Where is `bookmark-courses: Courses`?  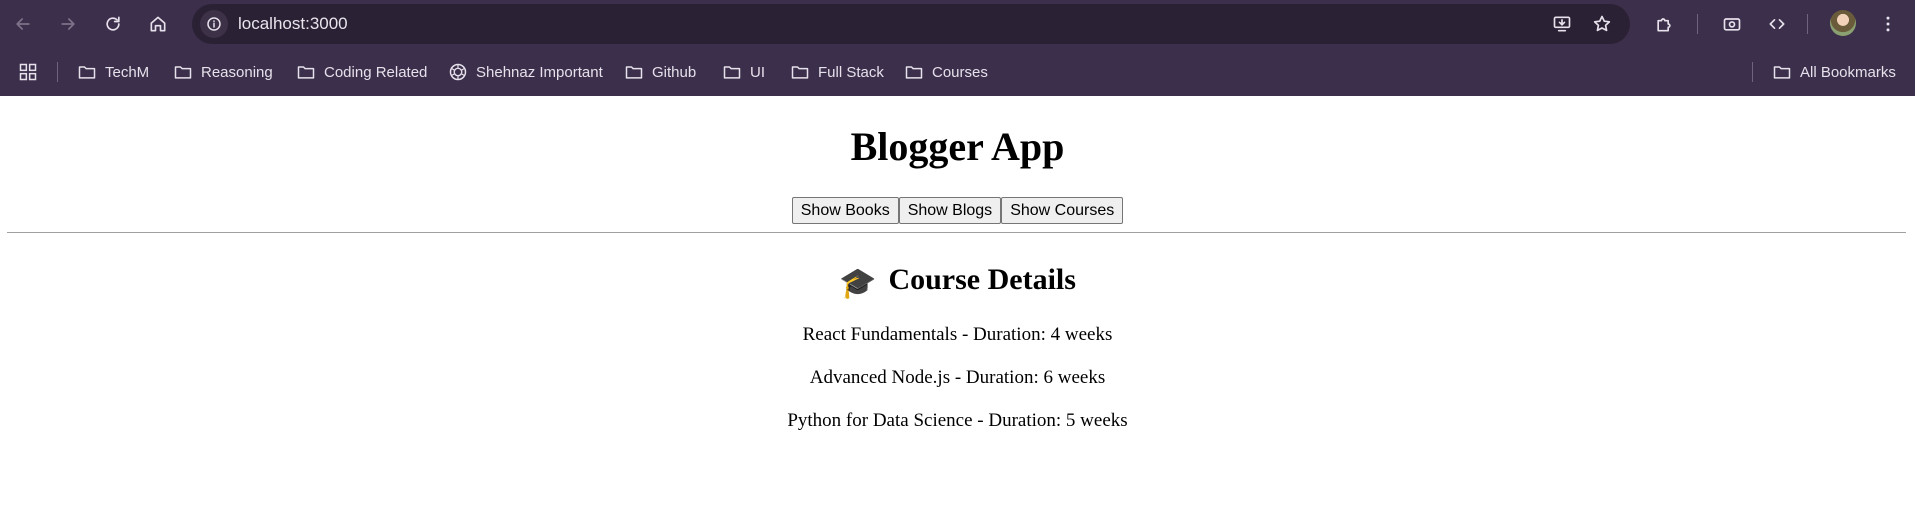
bookmark-courses: Courses is located at coordinates (946, 72).